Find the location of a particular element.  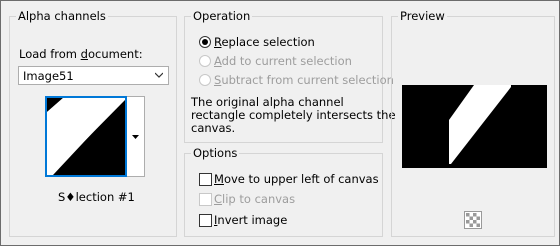

move-to-upper-left-checkbox is located at coordinates (205, 179).